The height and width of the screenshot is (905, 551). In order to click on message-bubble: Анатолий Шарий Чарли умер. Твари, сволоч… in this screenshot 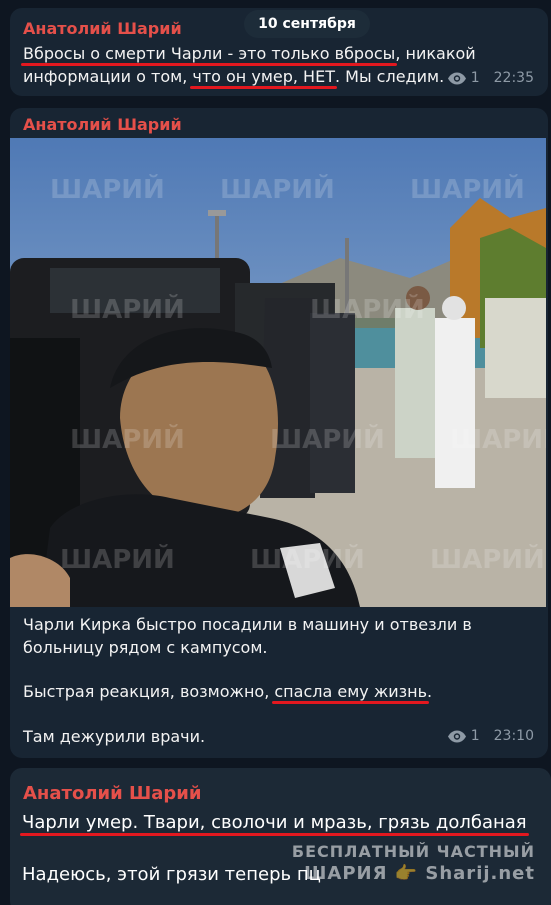, I will do `click(280, 836)`.